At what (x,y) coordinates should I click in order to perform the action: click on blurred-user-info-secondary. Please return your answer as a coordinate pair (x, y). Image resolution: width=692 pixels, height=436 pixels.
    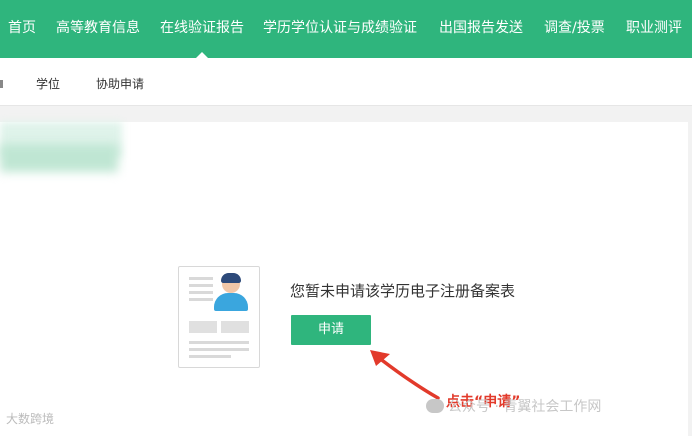
    Looking at the image, I should click on (59, 158).